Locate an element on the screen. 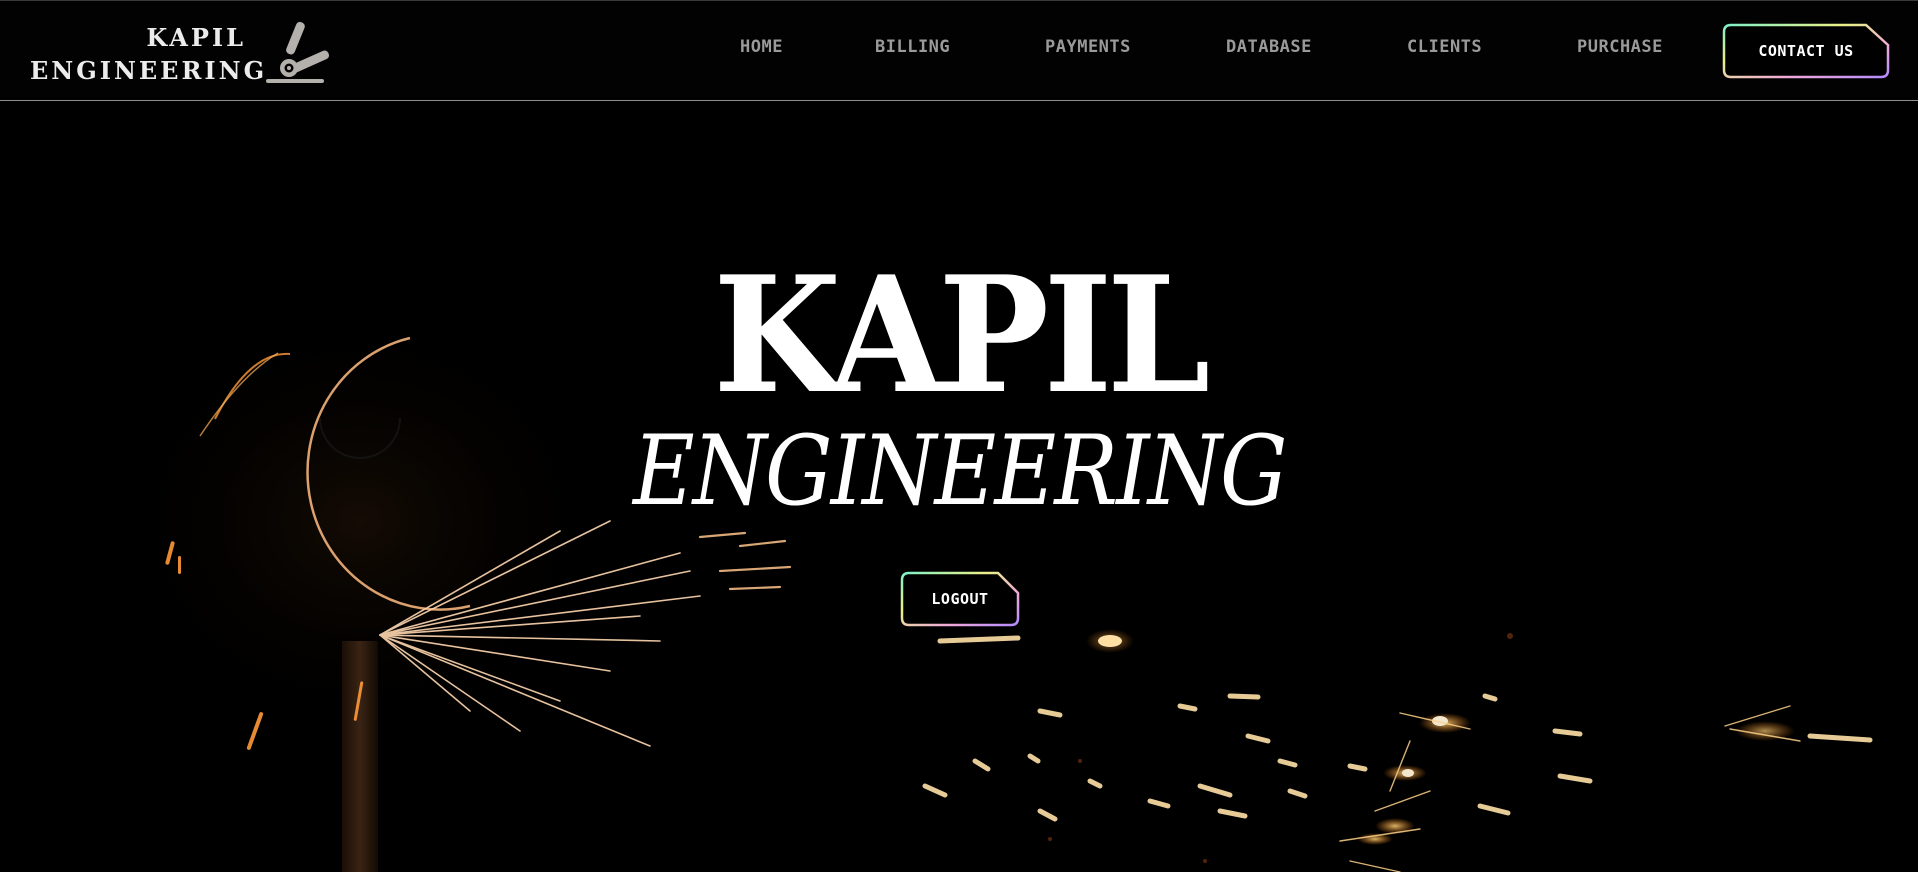 The width and height of the screenshot is (1918, 872). nav-clients-link: CLIENTS is located at coordinates (1444, 47).